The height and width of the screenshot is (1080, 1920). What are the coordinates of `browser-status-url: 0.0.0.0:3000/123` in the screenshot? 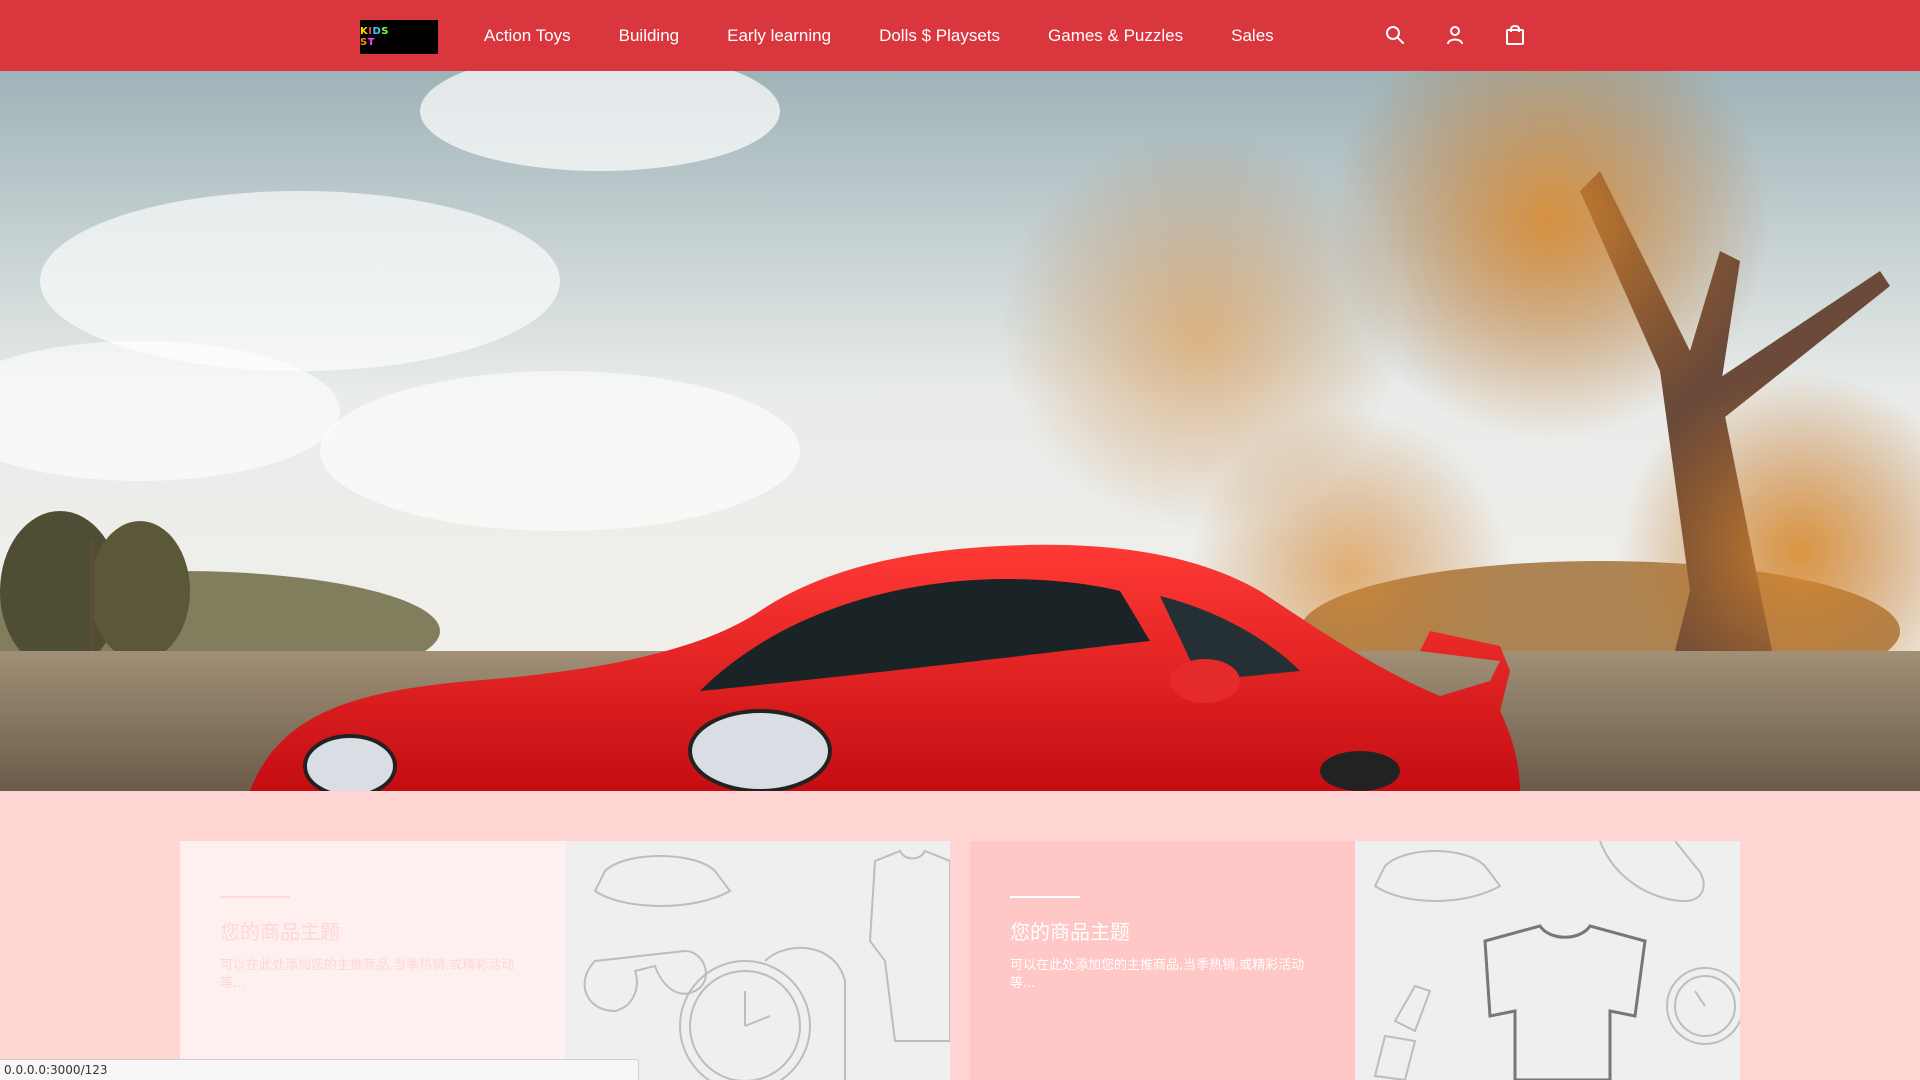 It's located at (319, 1069).